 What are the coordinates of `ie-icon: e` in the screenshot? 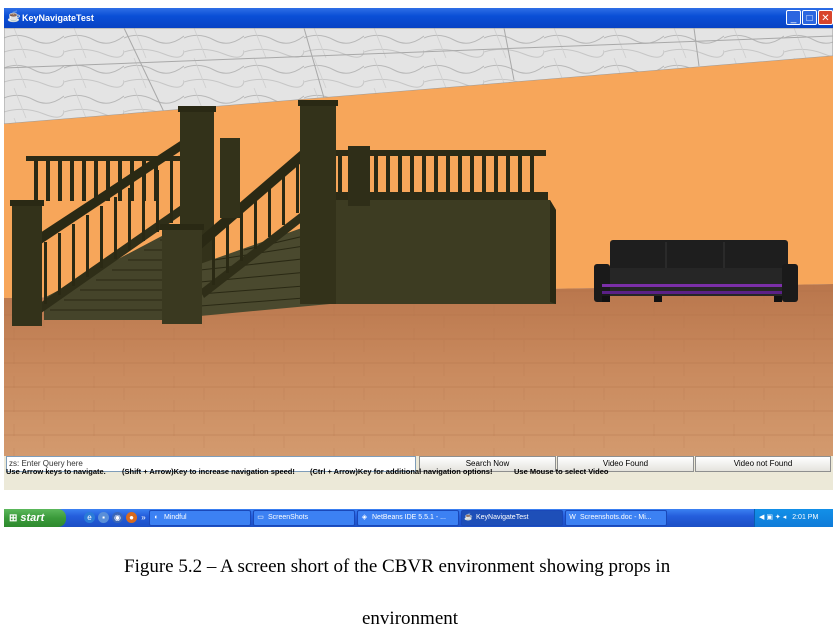 It's located at (89, 517).